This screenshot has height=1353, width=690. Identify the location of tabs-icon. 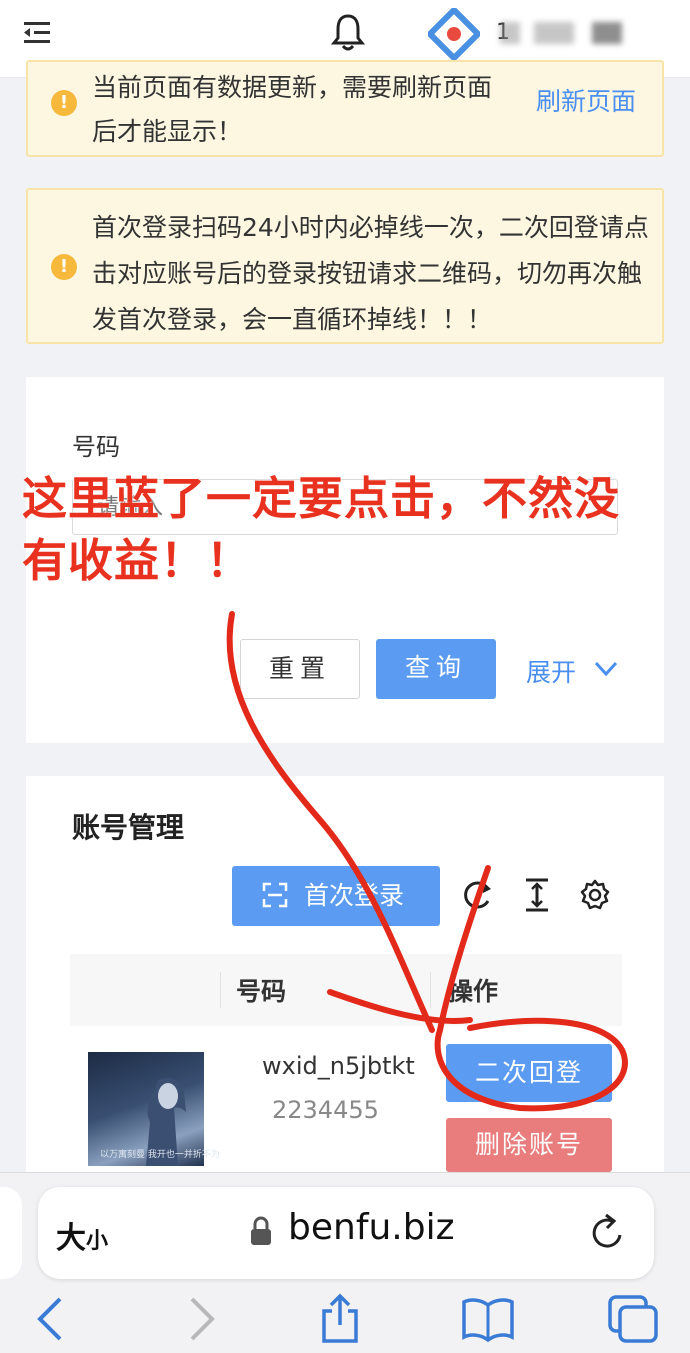
(633, 1319).